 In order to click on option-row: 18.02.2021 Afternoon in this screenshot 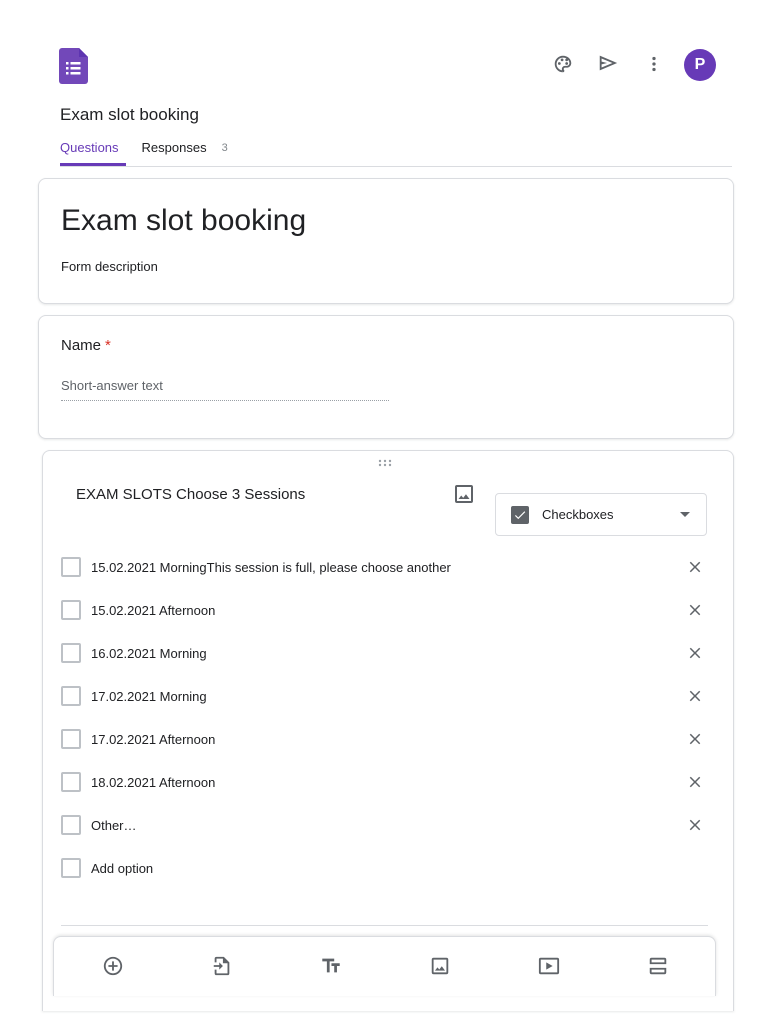, I will do `click(386, 782)`.